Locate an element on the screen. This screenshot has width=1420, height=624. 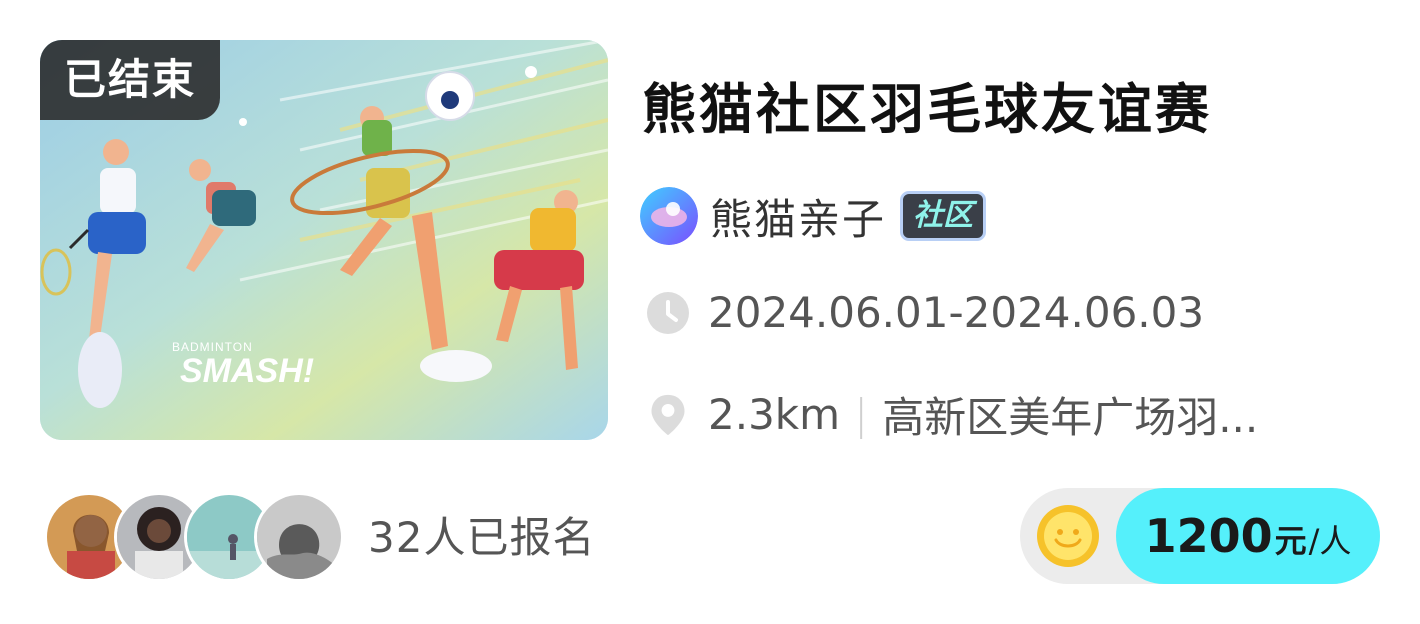
event-distance: 2.3km is located at coordinates (774, 414).